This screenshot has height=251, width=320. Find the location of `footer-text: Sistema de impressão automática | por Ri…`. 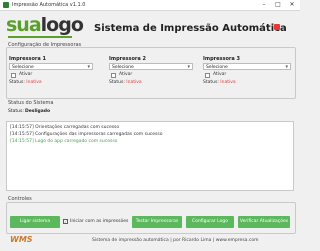

footer-text: Sistema de impressão automática | por Ri… is located at coordinates (175, 240).